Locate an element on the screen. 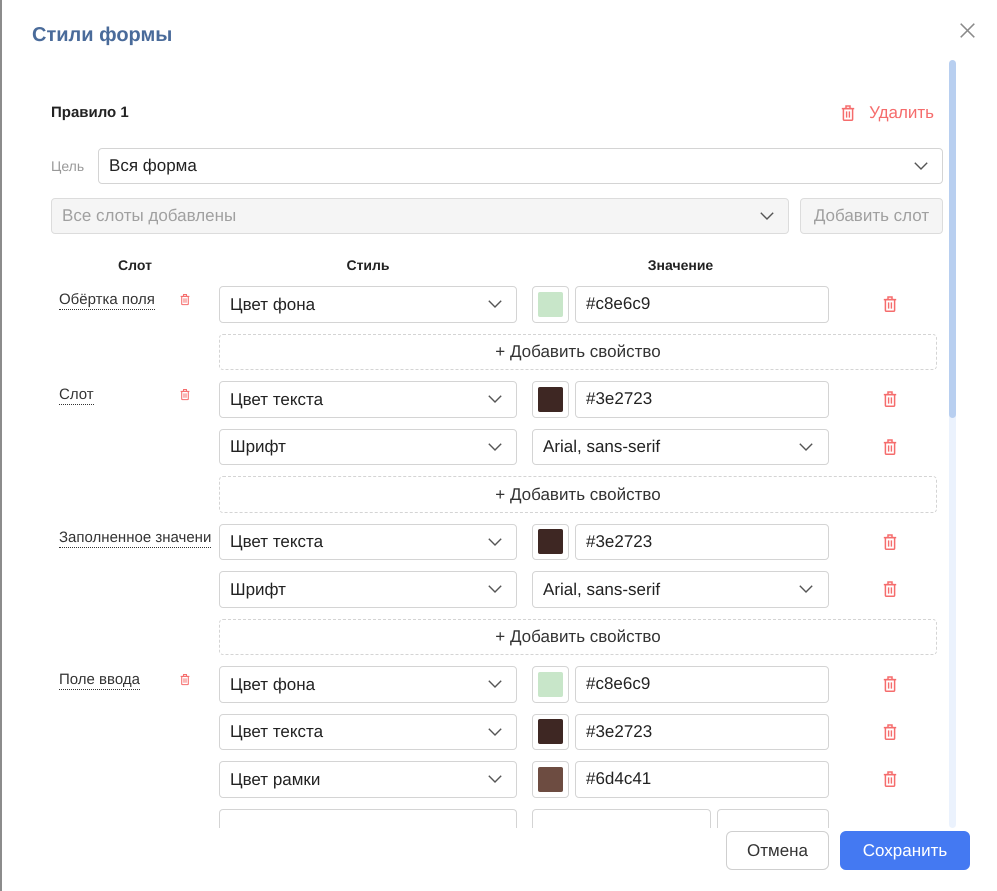 The height and width of the screenshot is (891, 997). style-select: Цвет рамки is located at coordinates (368, 779).